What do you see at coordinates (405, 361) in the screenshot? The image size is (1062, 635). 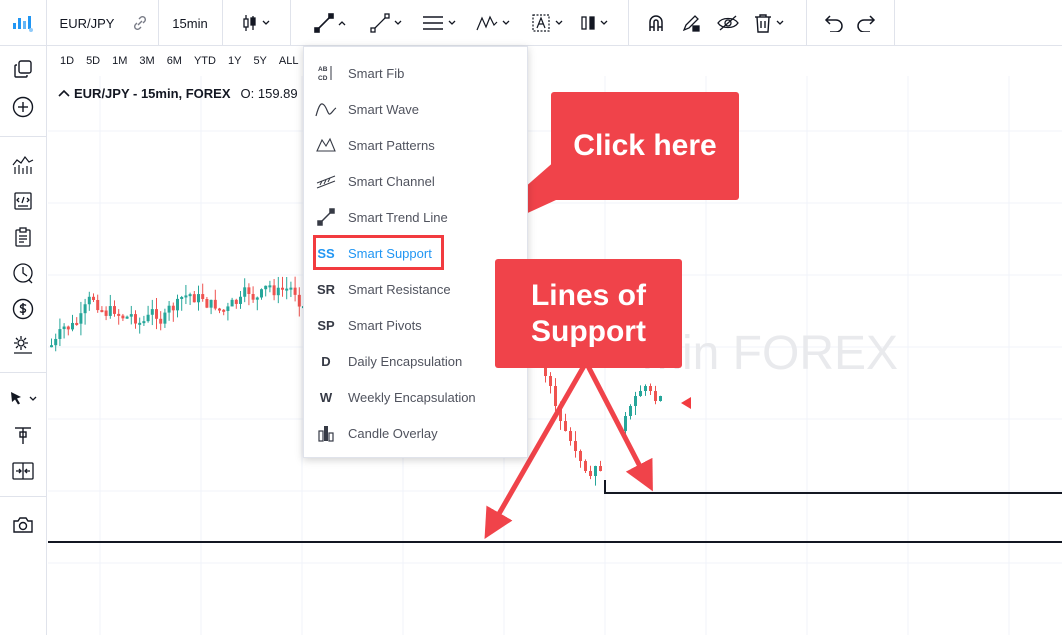 I see `menu-label: Daily Encapsulation` at bounding box center [405, 361].